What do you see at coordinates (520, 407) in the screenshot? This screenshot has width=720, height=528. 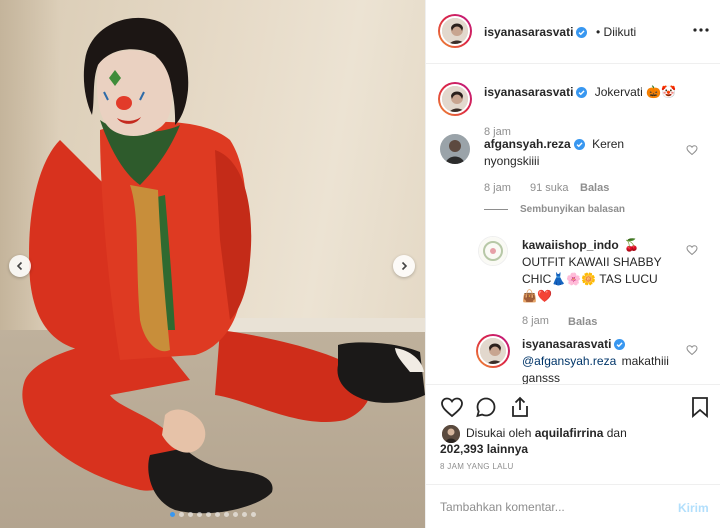 I see `share-icon` at bounding box center [520, 407].